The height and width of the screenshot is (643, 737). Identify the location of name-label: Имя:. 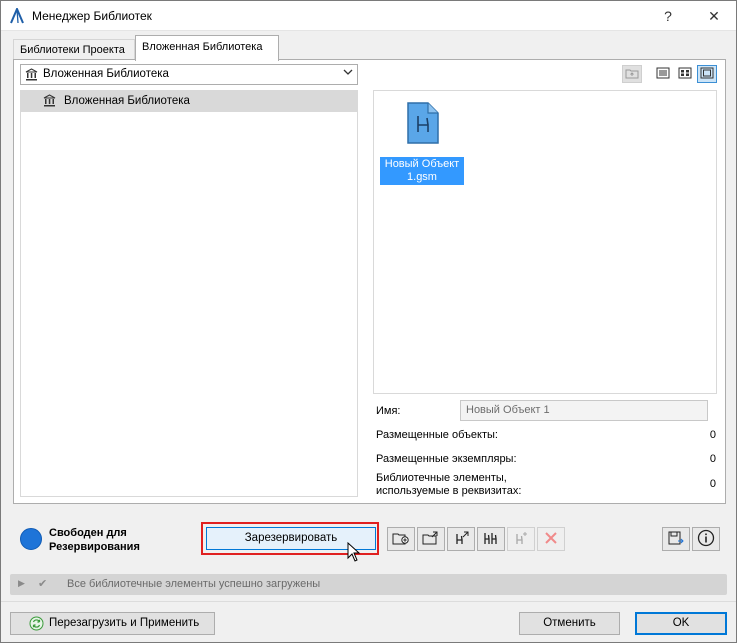
(388, 411).